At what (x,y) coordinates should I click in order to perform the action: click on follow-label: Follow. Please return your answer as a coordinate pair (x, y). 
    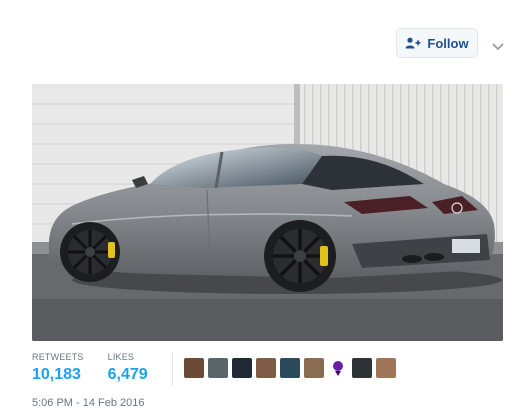
    Looking at the image, I should click on (448, 43).